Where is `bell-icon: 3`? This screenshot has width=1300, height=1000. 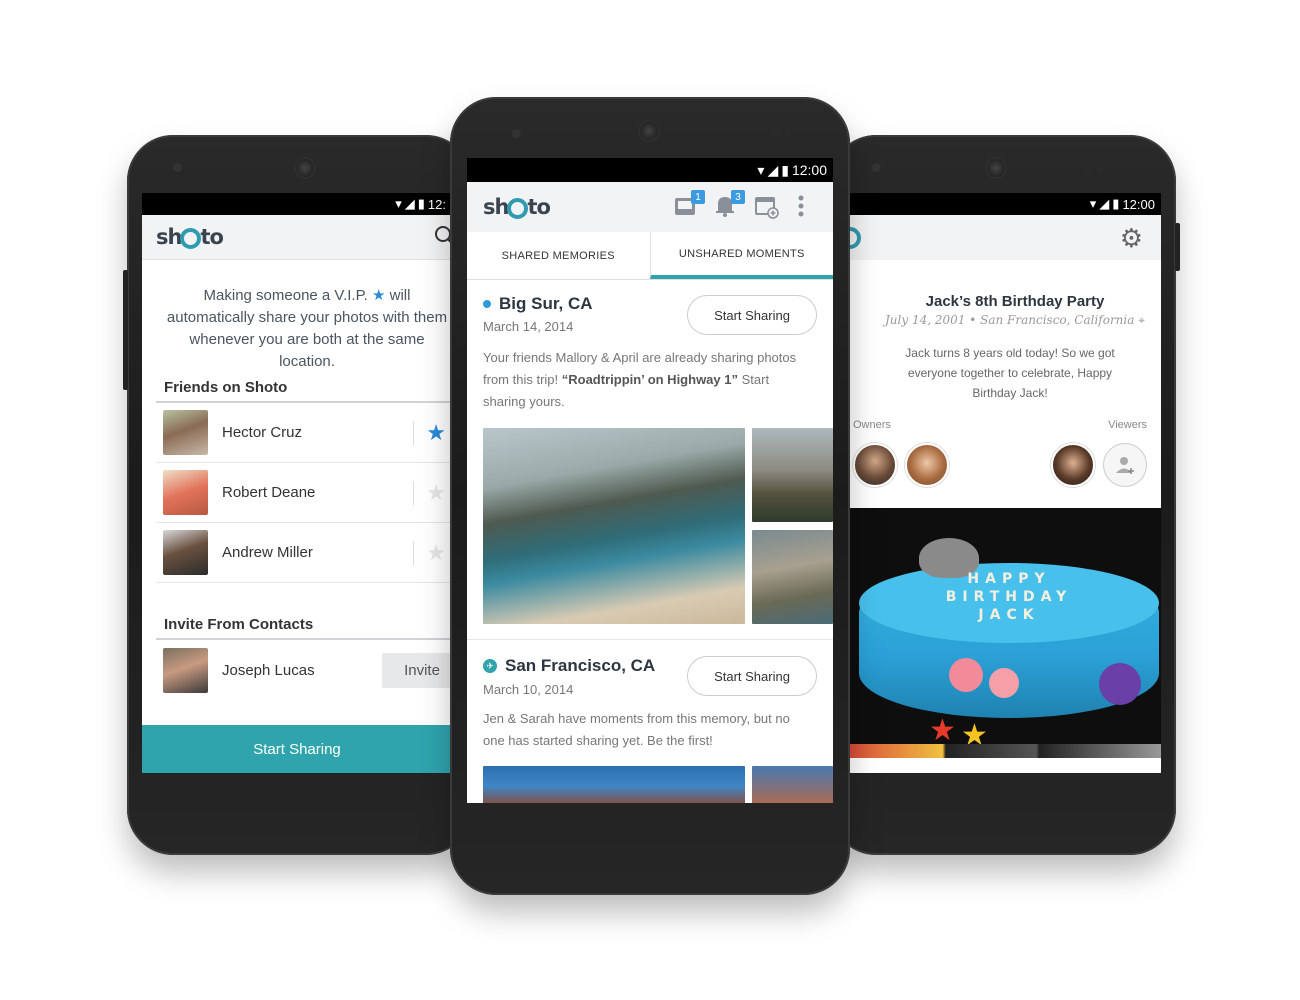 bell-icon: 3 is located at coordinates (729, 206).